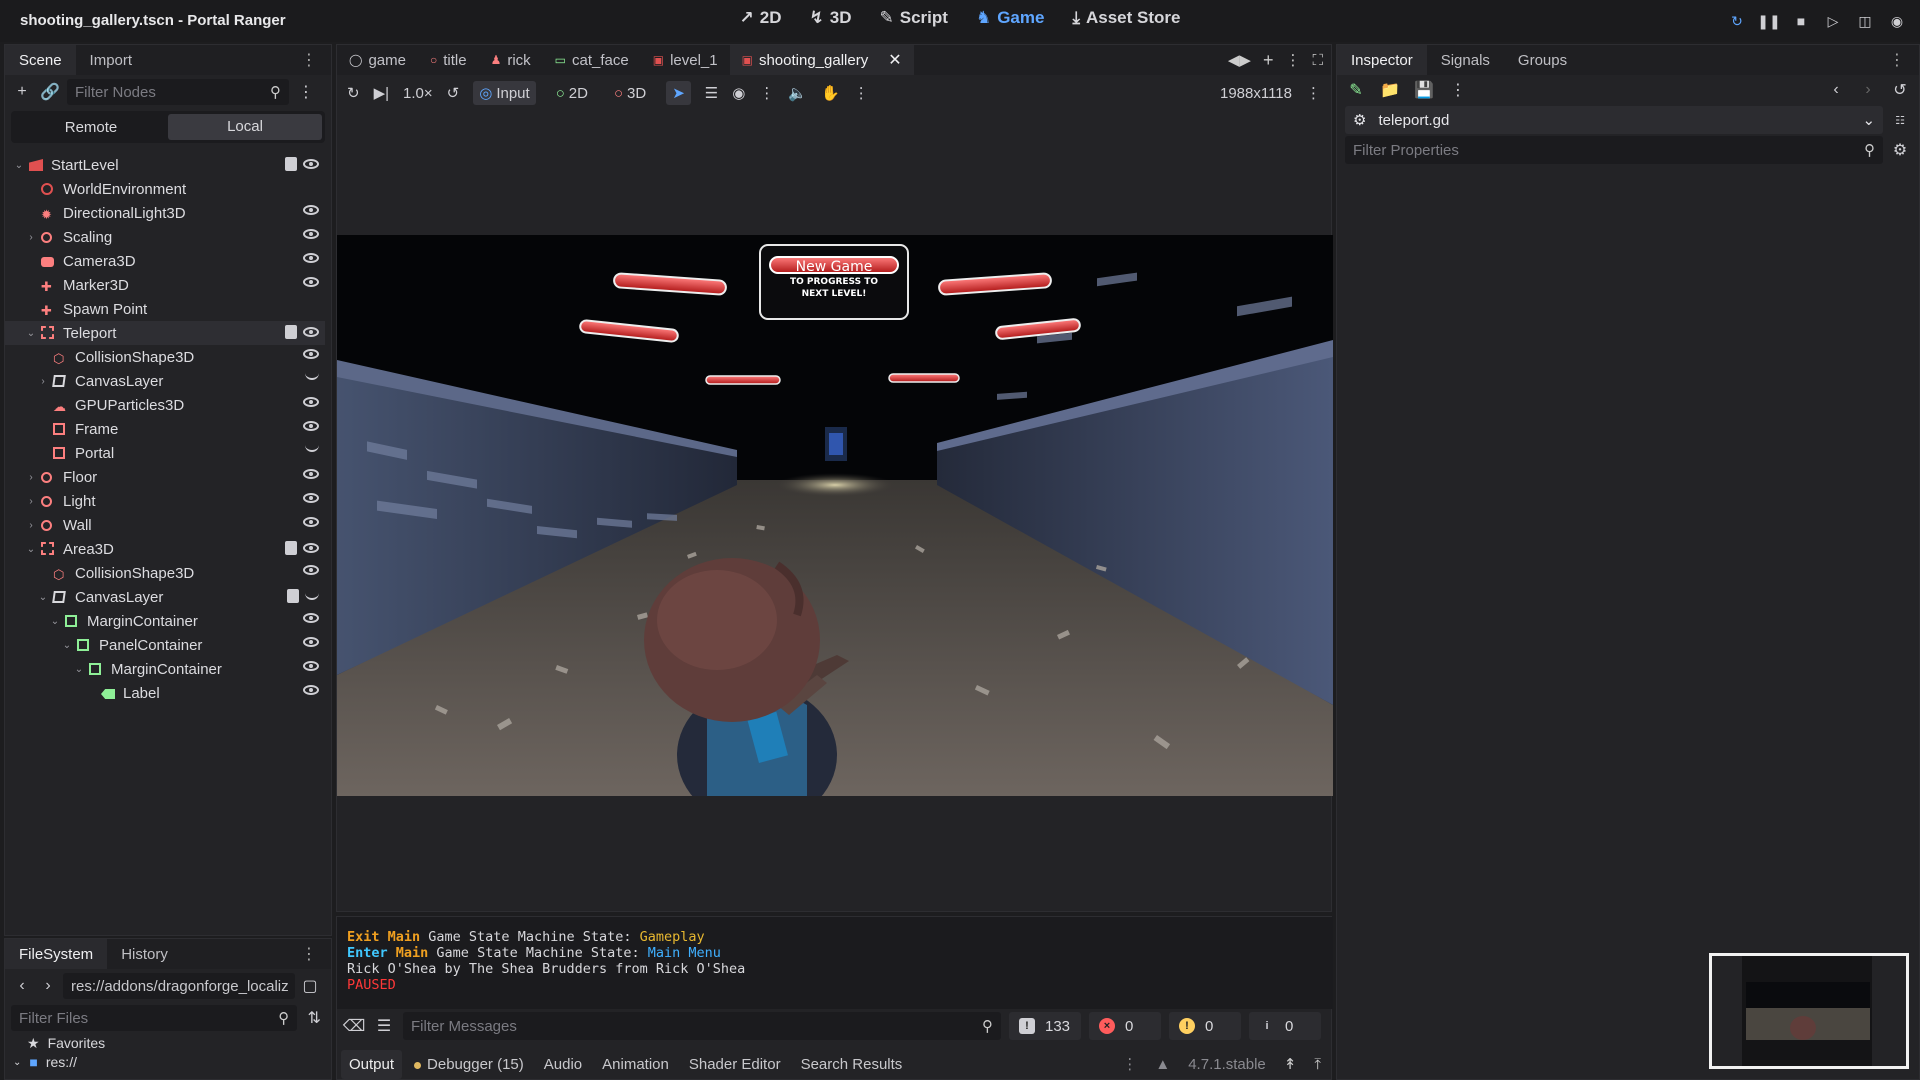 The width and height of the screenshot is (1920, 1080). I want to click on bottom-tab-output: Output, so click(372, 1064).